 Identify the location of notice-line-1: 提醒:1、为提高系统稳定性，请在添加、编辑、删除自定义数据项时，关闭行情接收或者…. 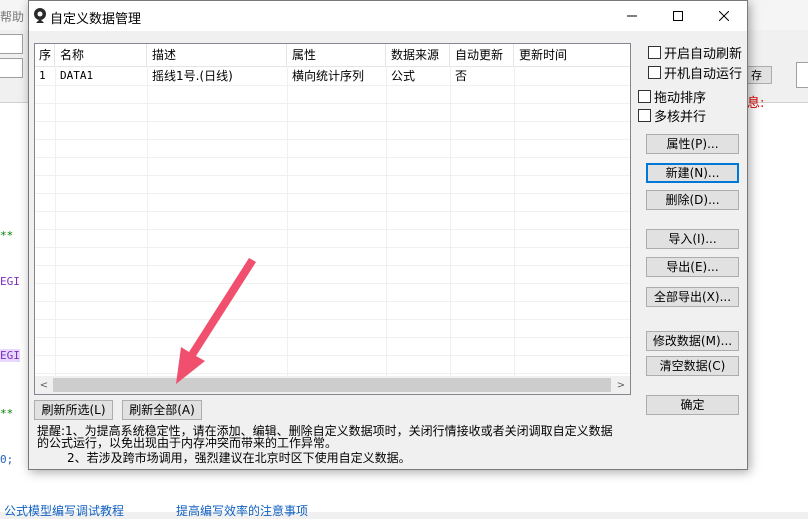
(325, 437).